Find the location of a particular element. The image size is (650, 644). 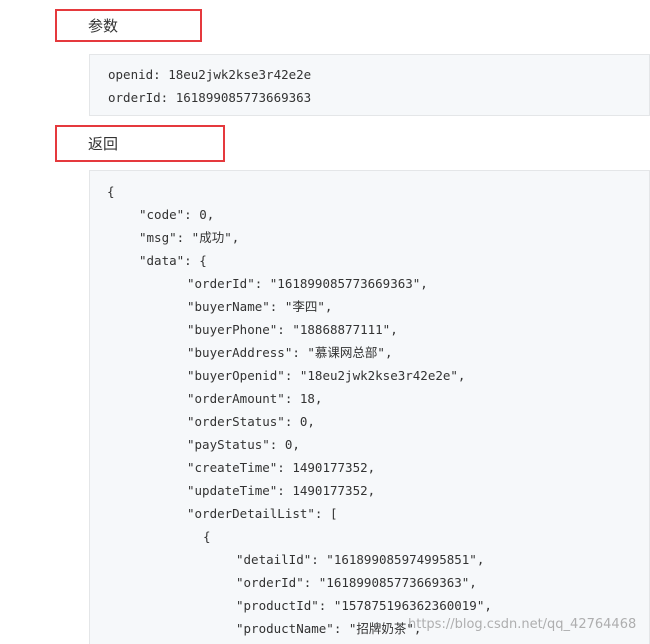

code-line: "code": 0, is located at coordinates (177, 214).